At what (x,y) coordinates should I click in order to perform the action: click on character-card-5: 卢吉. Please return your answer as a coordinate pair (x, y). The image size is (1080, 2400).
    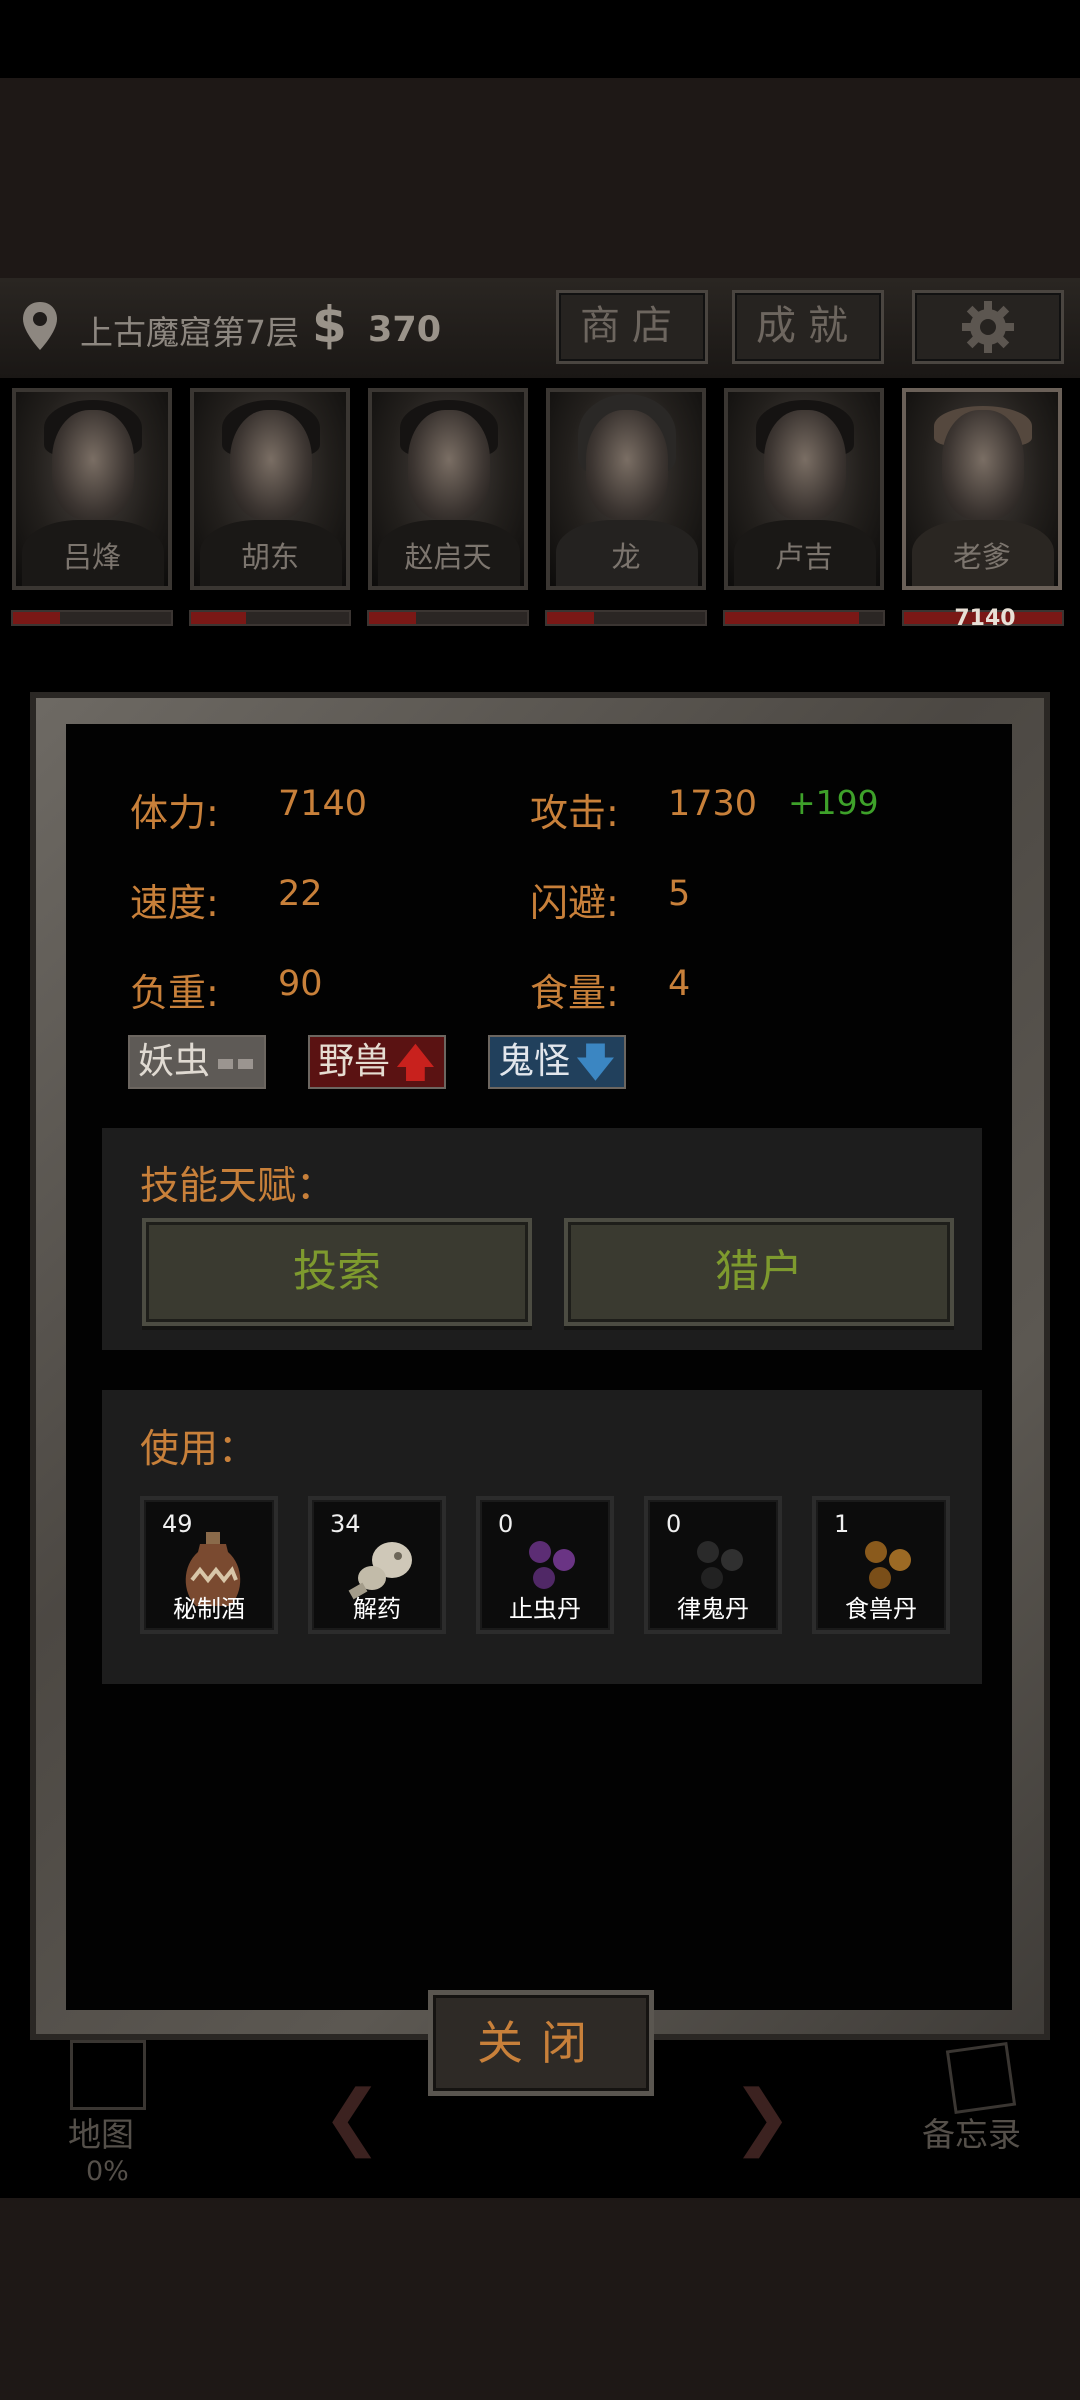
    Looking at the image, I should click on (804, 489).